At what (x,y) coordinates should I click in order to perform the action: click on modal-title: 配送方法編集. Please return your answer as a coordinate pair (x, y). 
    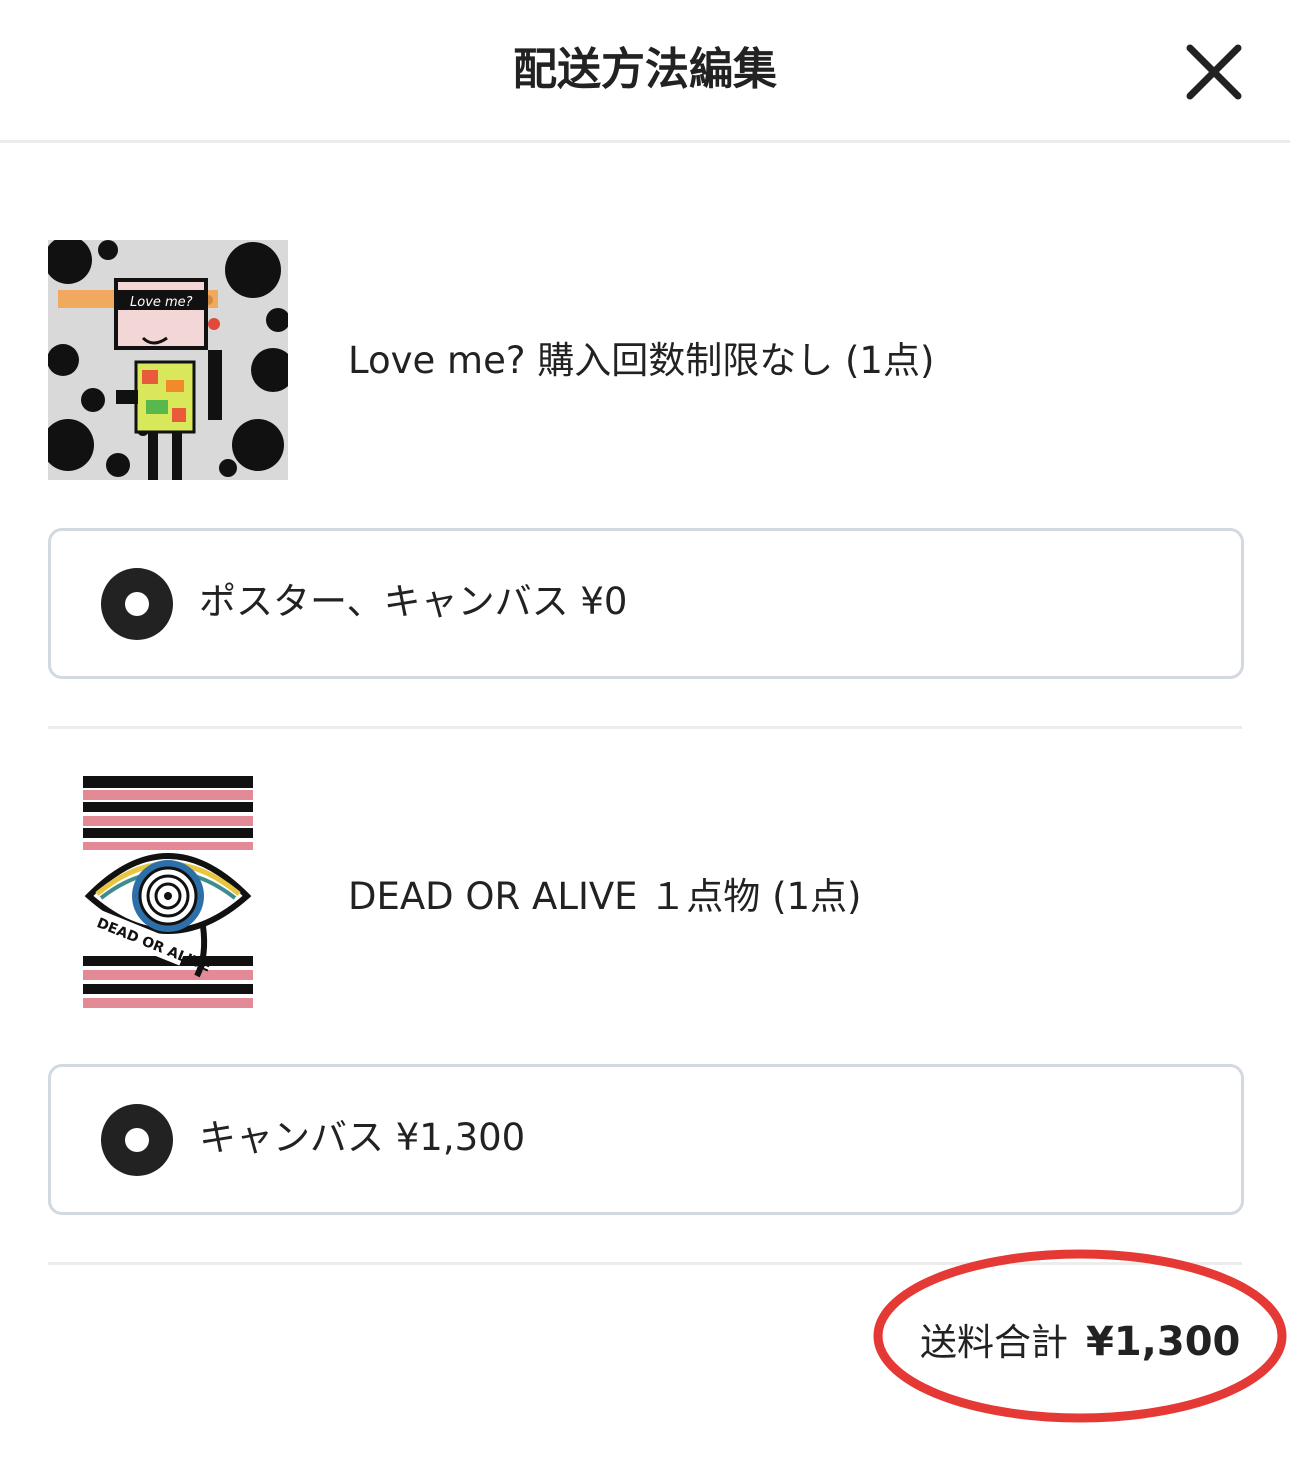
    Looking at the image, I should click on (645, 69).